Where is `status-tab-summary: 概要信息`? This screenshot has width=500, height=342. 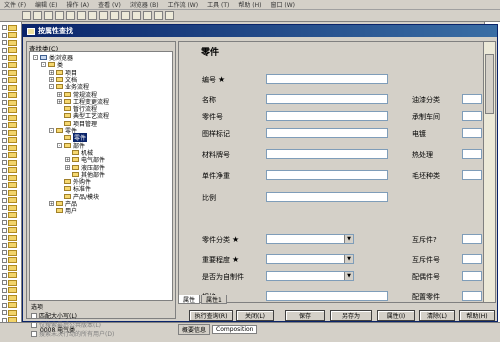
status-tab-summary: 概要信息 is located at coordinates (194, 329).